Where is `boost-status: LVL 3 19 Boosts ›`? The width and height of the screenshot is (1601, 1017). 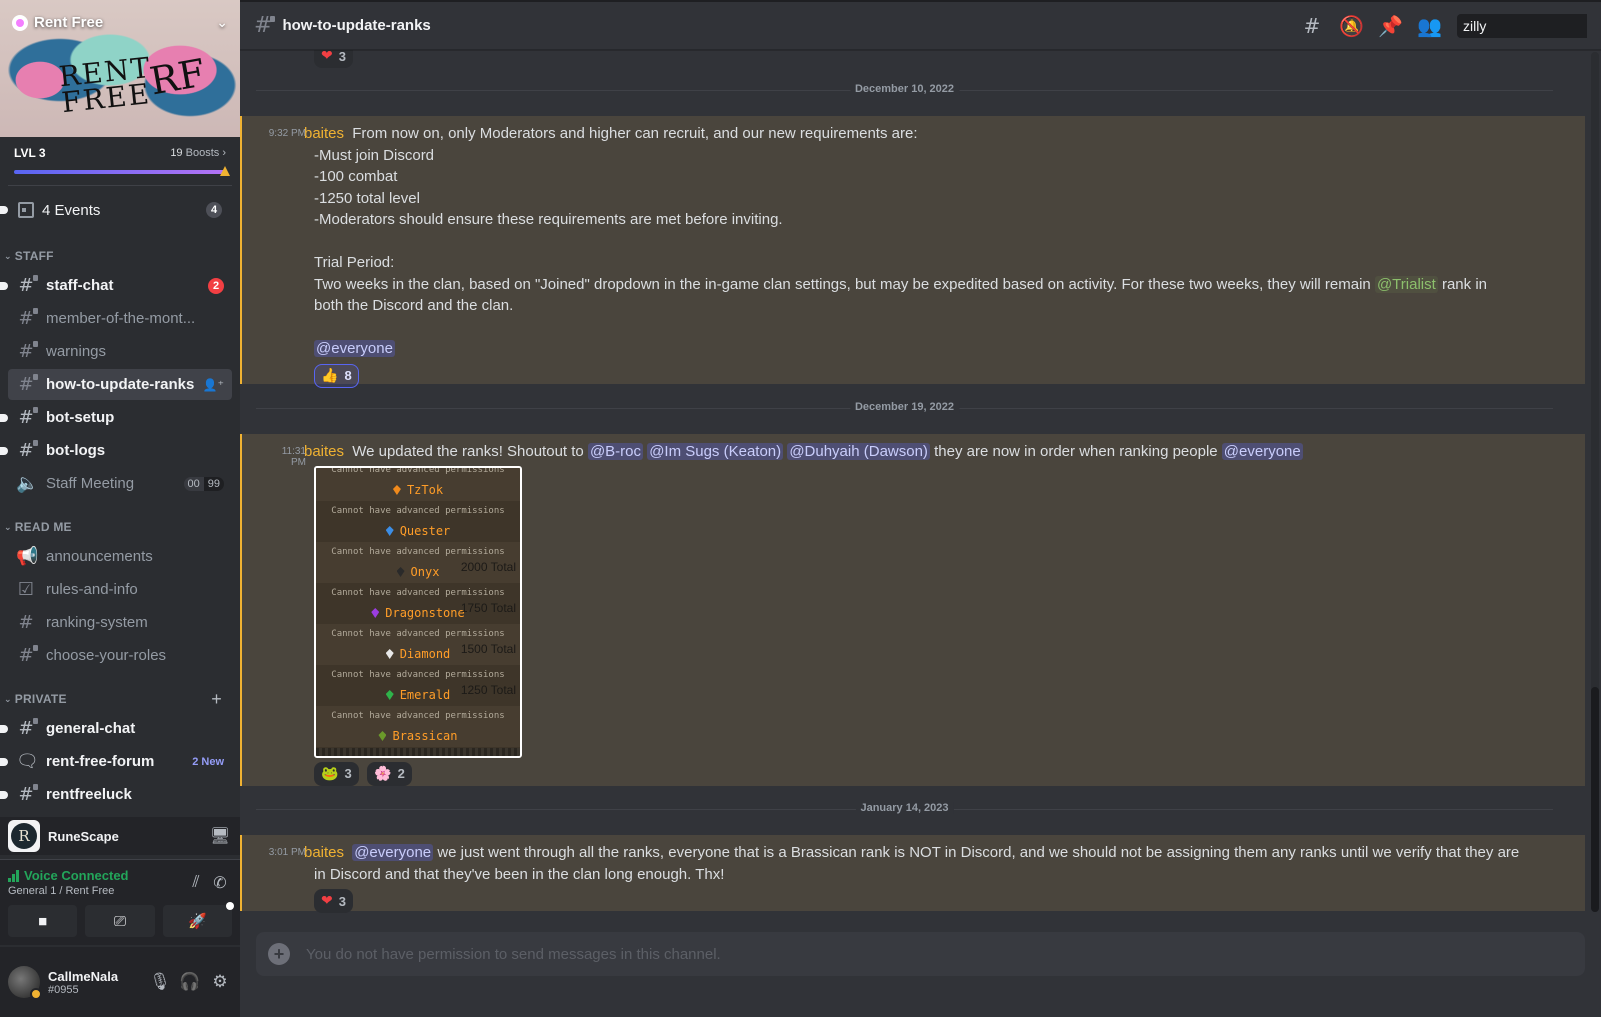
boost-status: LVL 3 19 Boosts › is located at coordinates (120, 150).